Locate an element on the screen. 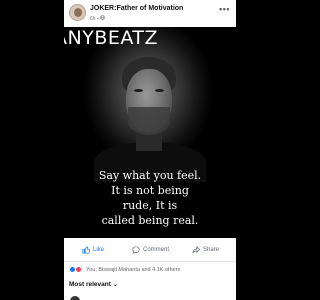 This screenshot has width=320, height=300. sort-label: Most relevant is located at coordinates (90, 284).